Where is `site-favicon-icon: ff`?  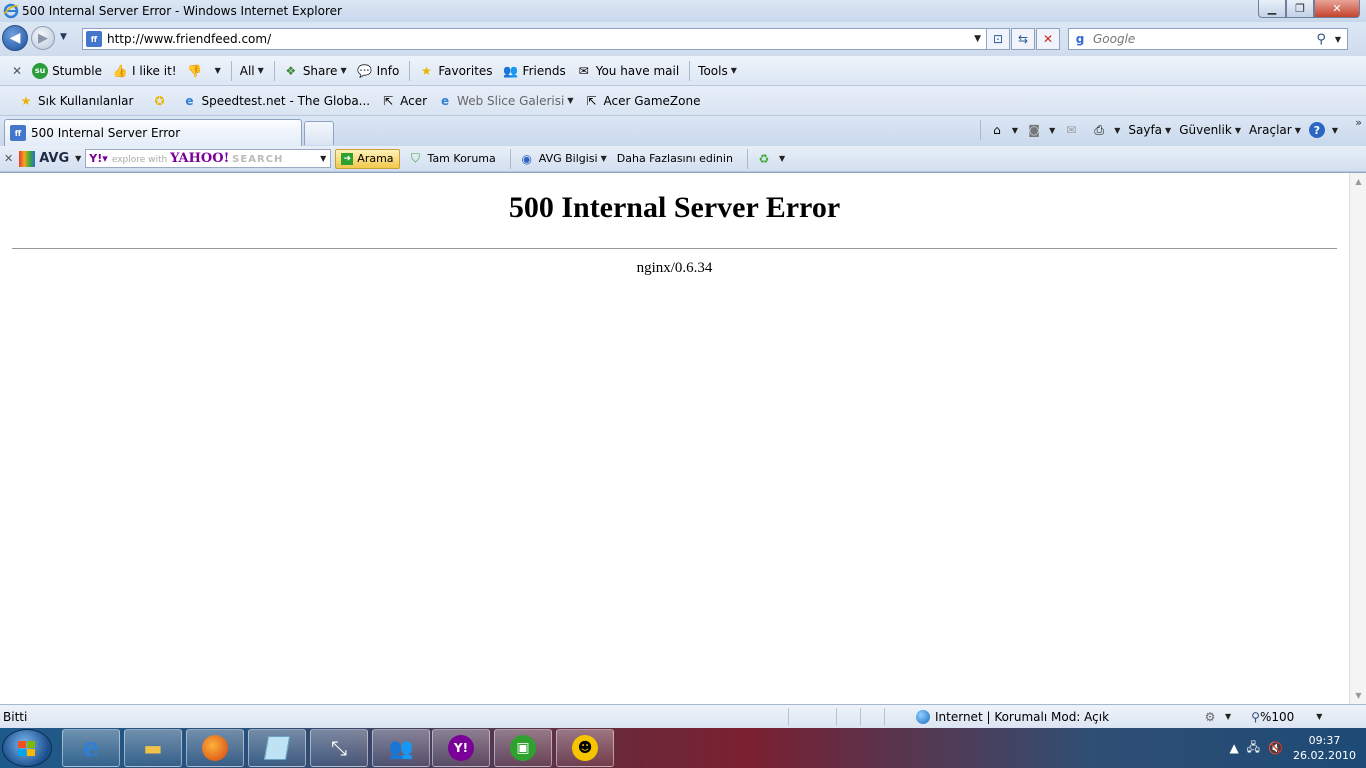 site-favicon-icon: ff is located at coordinates (18, 133).